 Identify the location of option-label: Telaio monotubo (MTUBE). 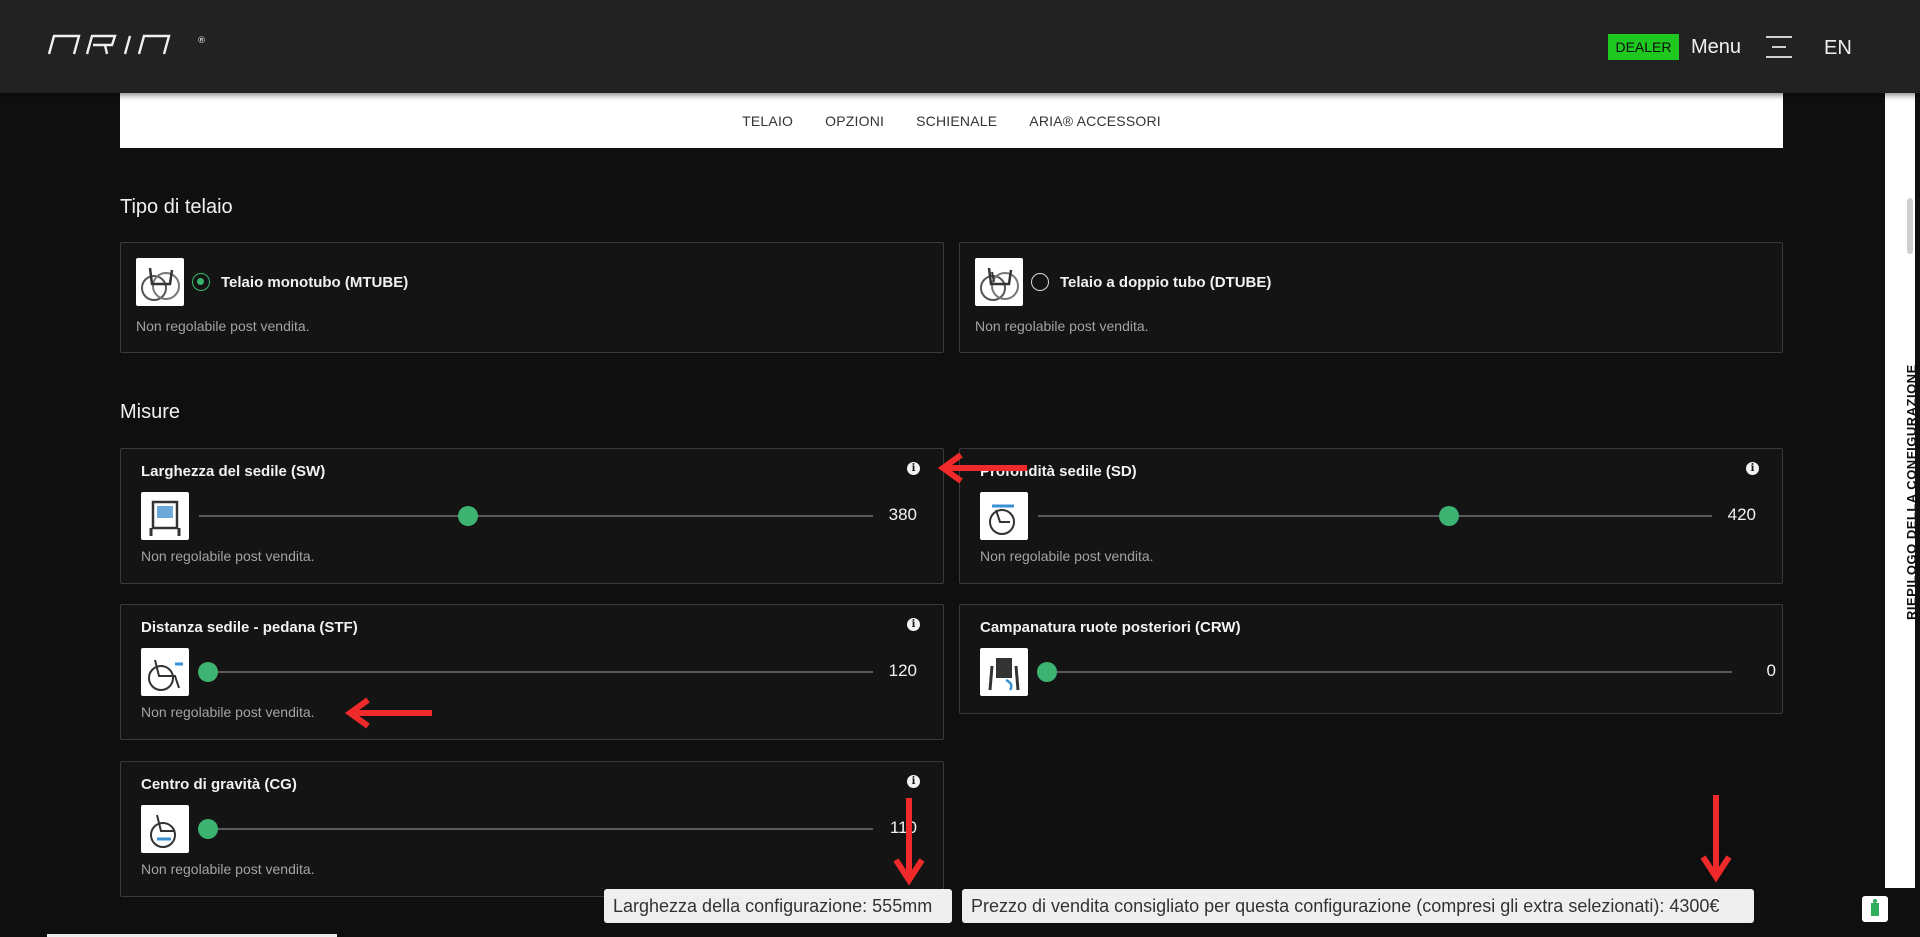
(315, 282).